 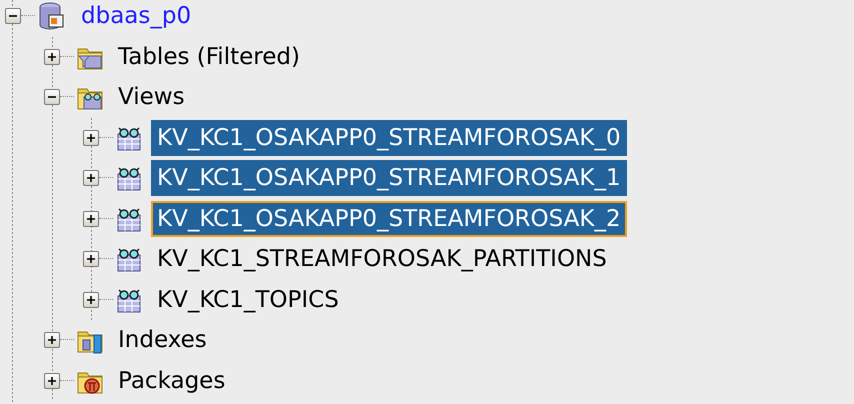 I want to click on tree-item: Indexes, so click(x=162, y=340).